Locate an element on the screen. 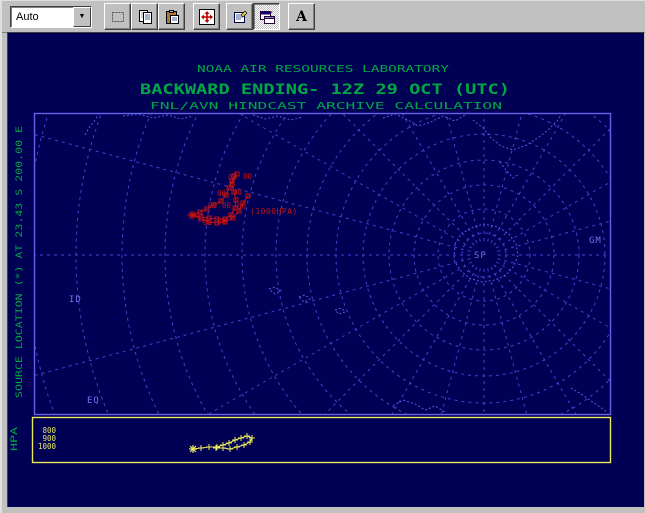 The height and width of the screenshot is (513, 645). map-label-eq: EQ is located at coordinates (93, 401).